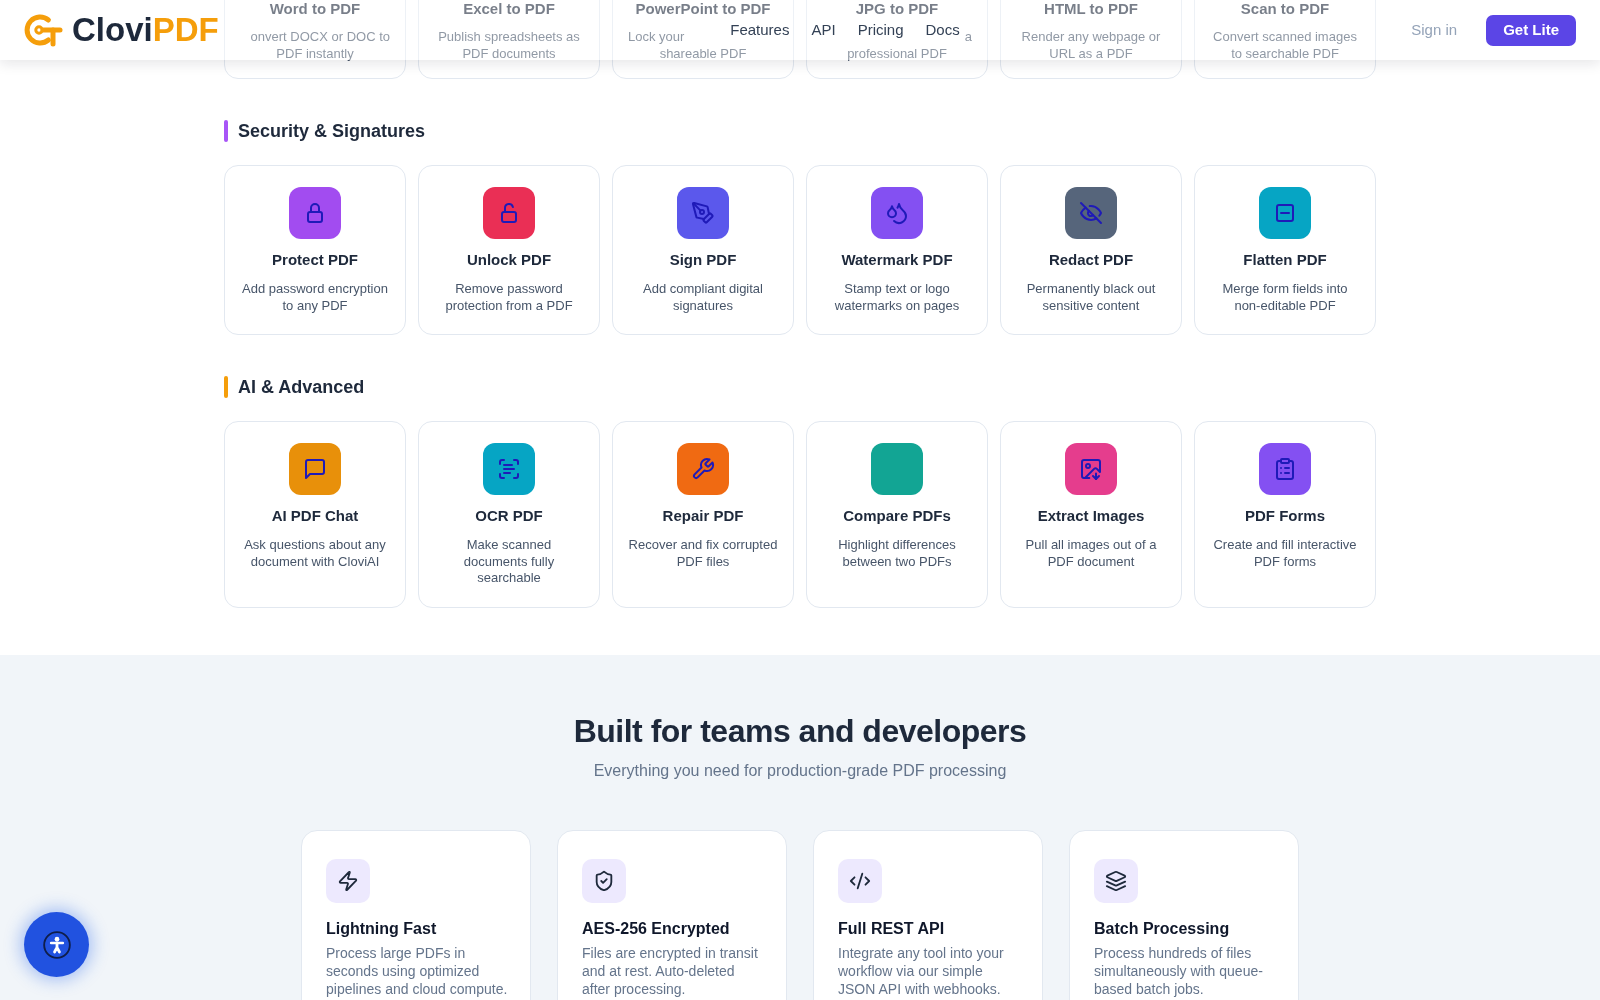  Describe the element at coordinates (921, 970) in the screenshot. I see `feature-description: Integrate any tool into your workflow via our simple JSON API with webhooks.` at that location.